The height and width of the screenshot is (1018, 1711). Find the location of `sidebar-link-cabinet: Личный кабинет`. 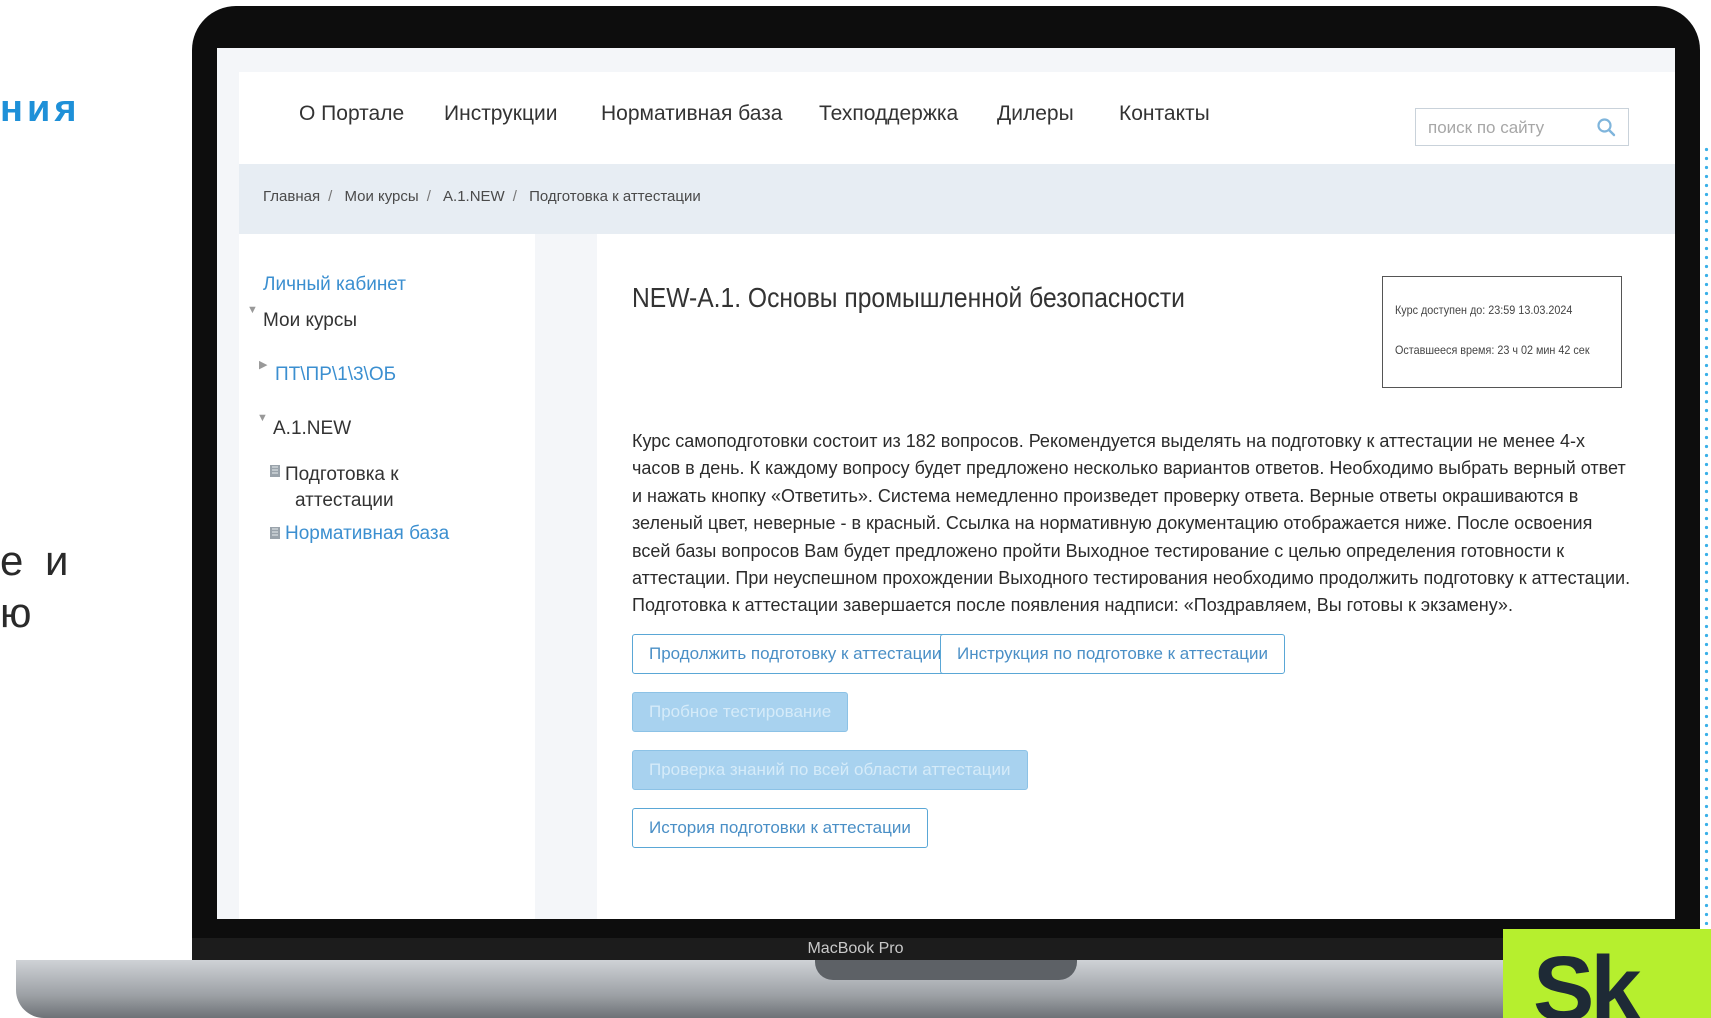

sidebar-link-cabinet: Личный кабинет is located at coordinates (334, 285).